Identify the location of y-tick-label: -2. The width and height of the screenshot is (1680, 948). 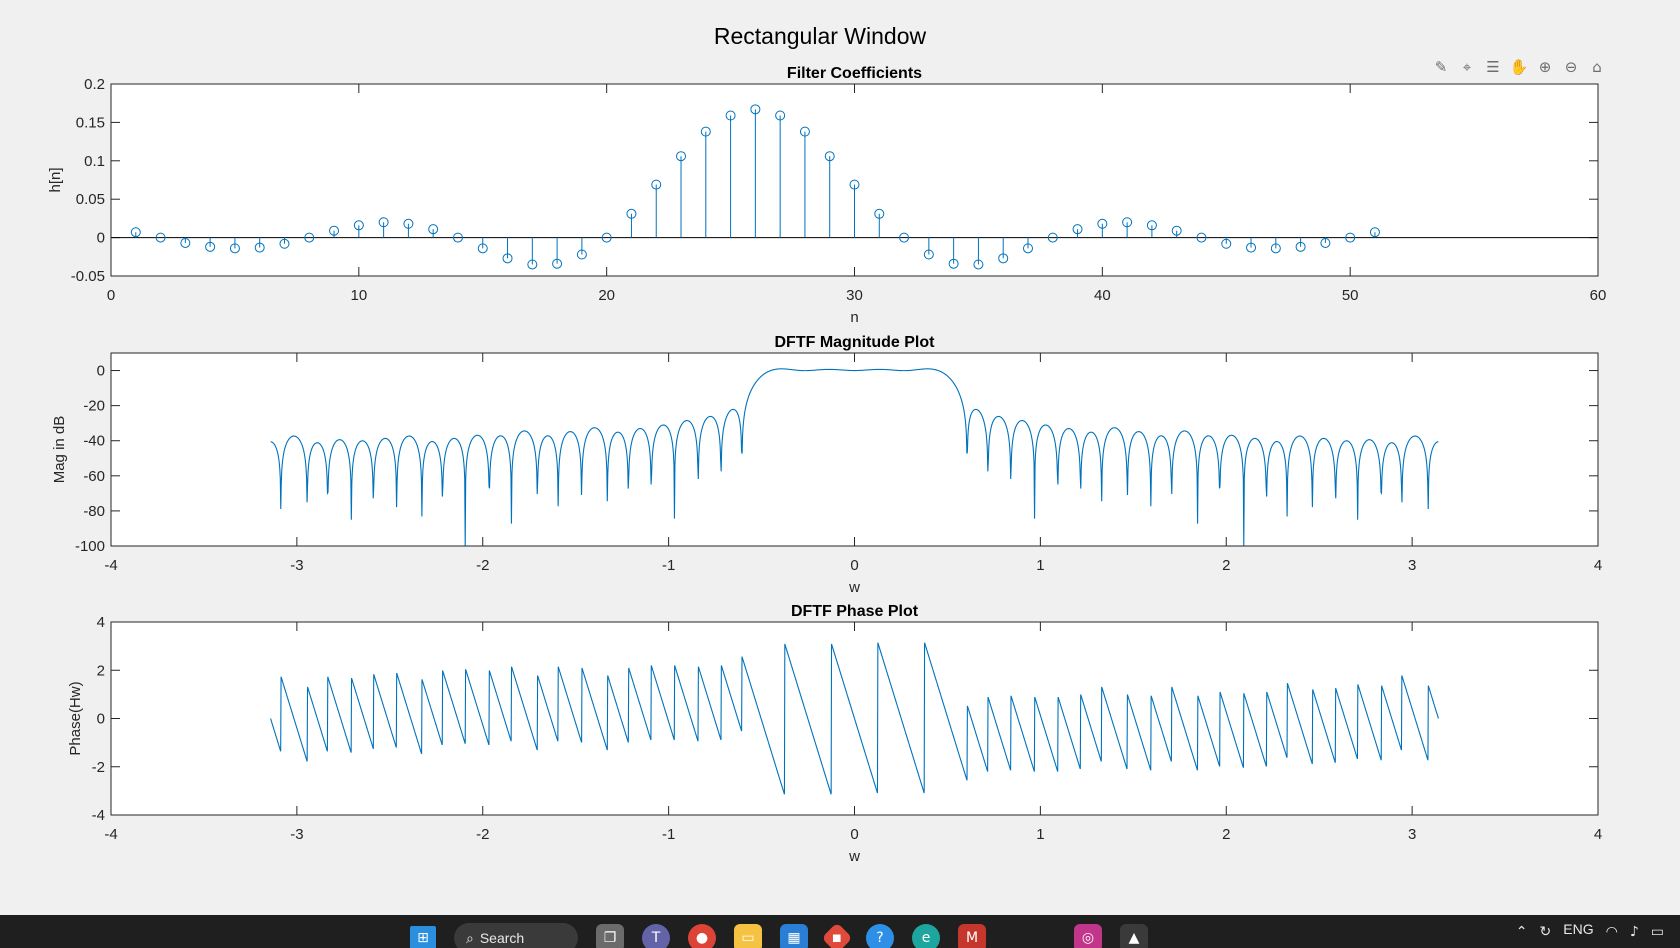
(98, 767).